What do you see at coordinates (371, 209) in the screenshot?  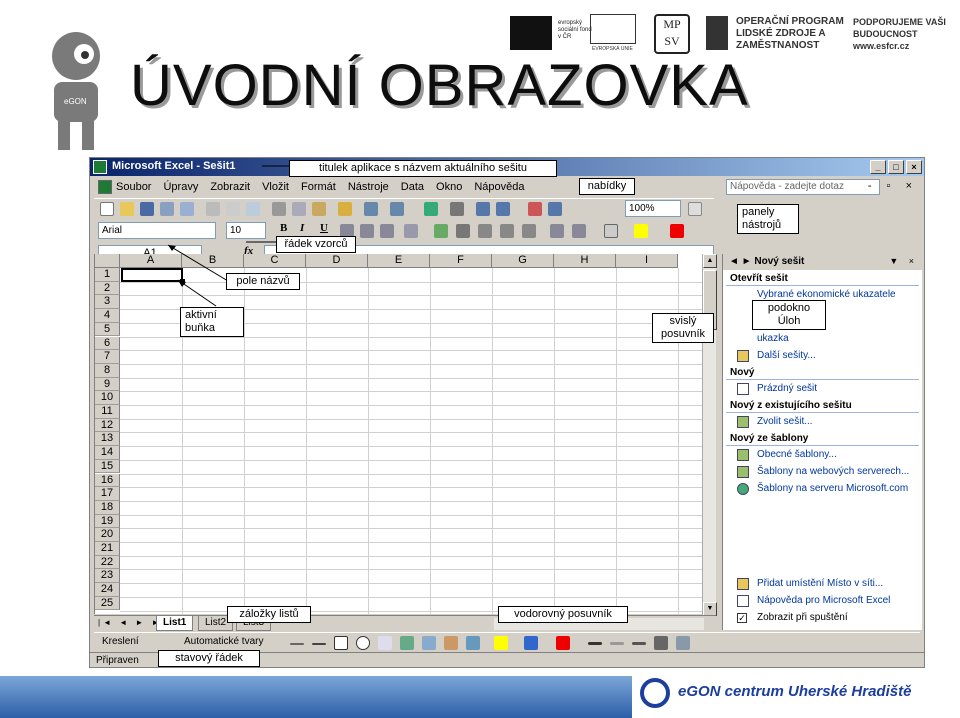 I see `undo-icon` at bounding box center [371, 209].